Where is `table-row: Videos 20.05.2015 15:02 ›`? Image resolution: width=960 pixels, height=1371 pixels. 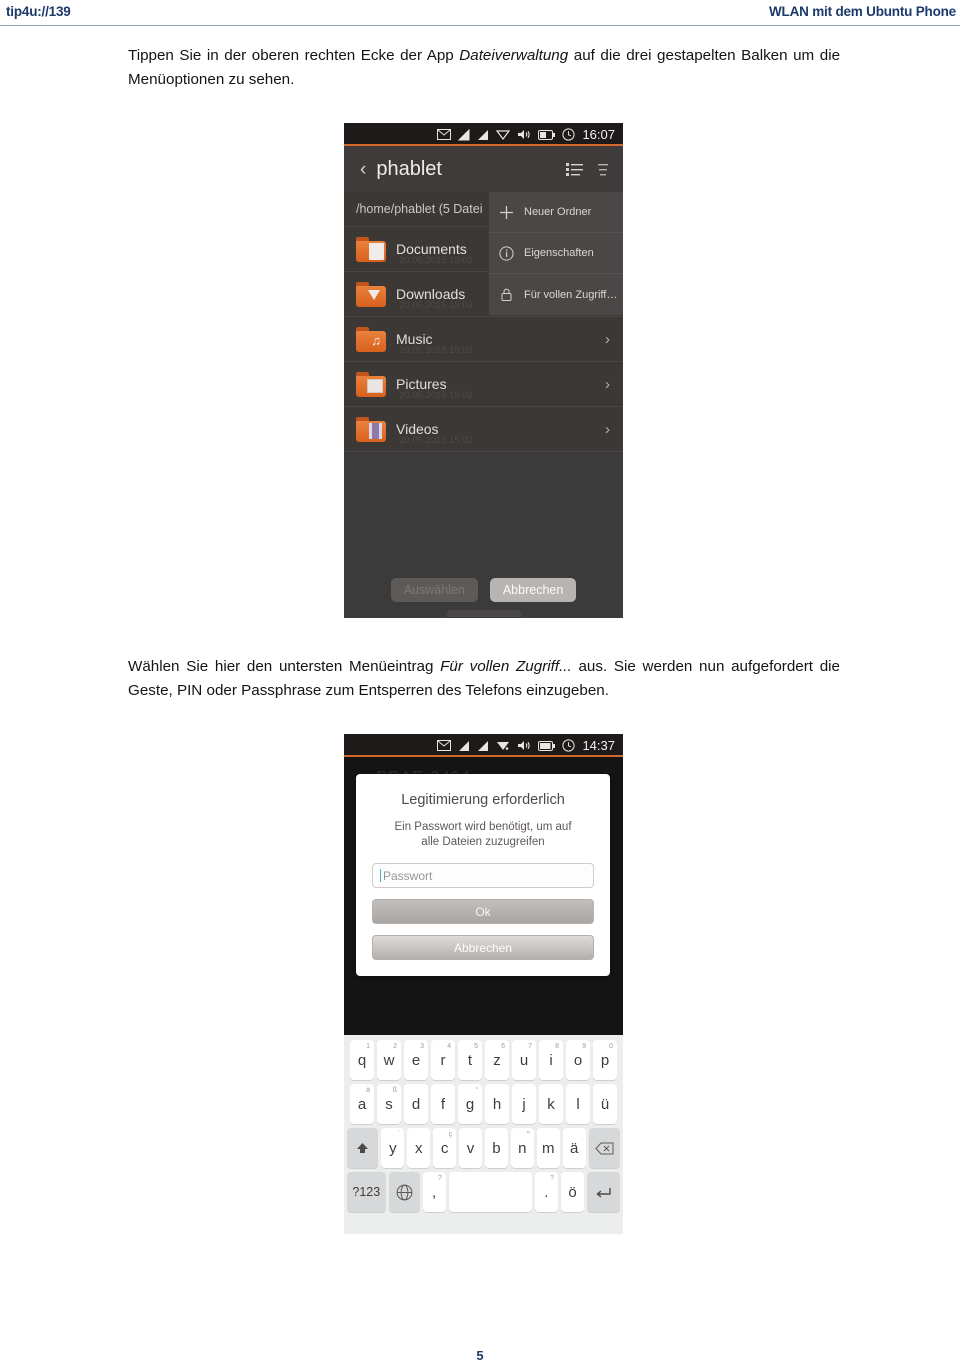
table-row: Videos 20.05.2015 15:02 › is located at coordinates (483, 429).